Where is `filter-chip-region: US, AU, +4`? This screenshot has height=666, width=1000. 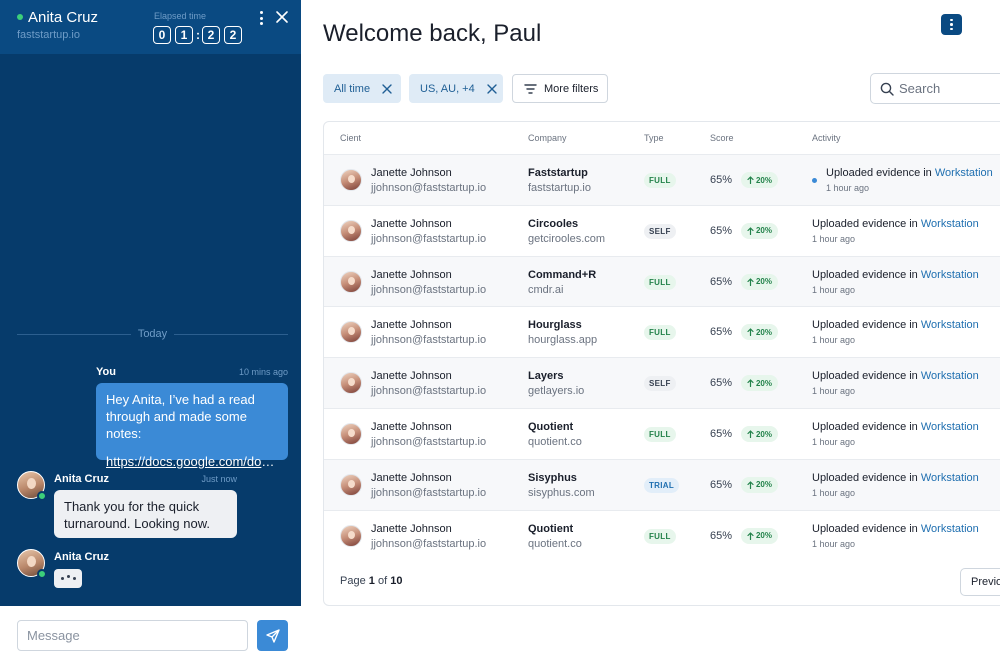
filter-chip-region: US, AU, +4 is located at coordinates (456, 88).